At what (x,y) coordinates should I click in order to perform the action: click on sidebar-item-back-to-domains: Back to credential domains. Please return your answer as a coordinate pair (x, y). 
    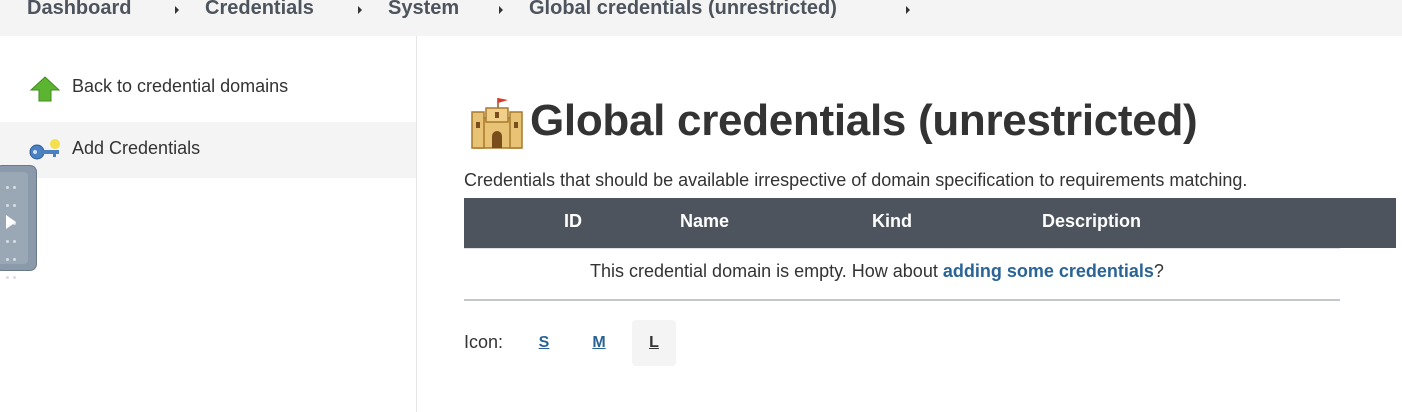
    Looking at the image, I should click on (208, 88).